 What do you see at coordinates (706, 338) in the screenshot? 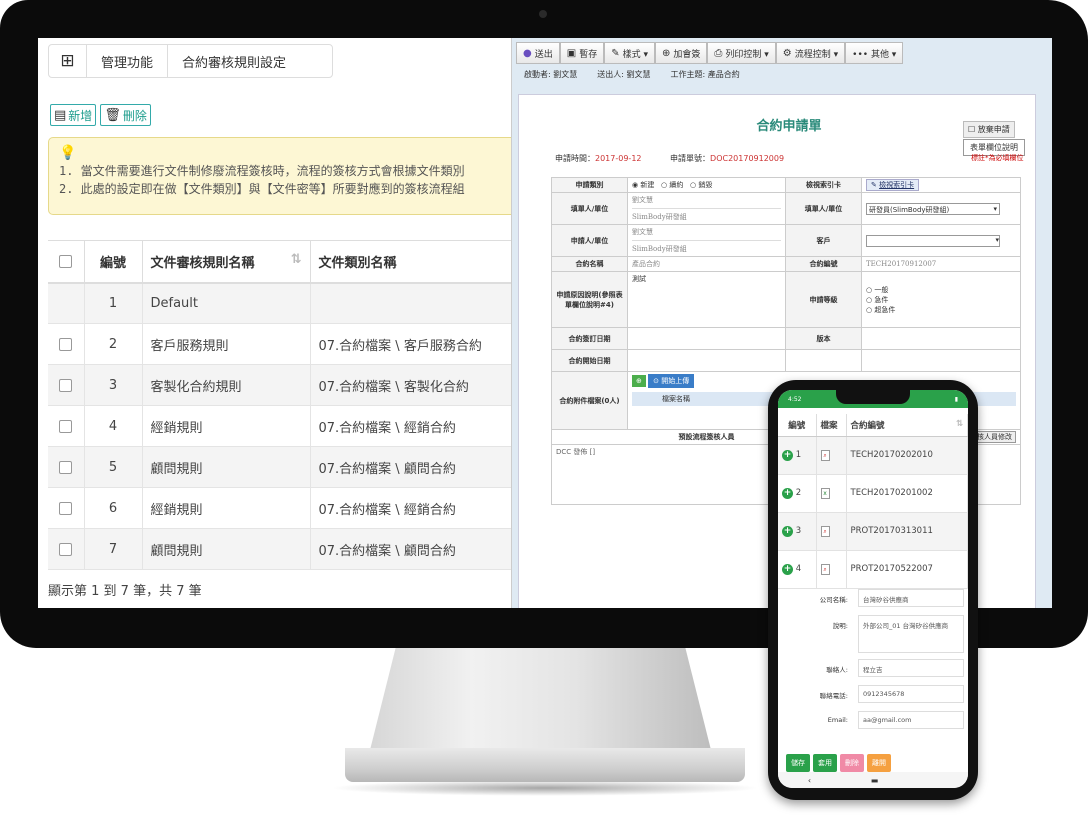
I see `sign-date-input` at bounding box center [706, 338].